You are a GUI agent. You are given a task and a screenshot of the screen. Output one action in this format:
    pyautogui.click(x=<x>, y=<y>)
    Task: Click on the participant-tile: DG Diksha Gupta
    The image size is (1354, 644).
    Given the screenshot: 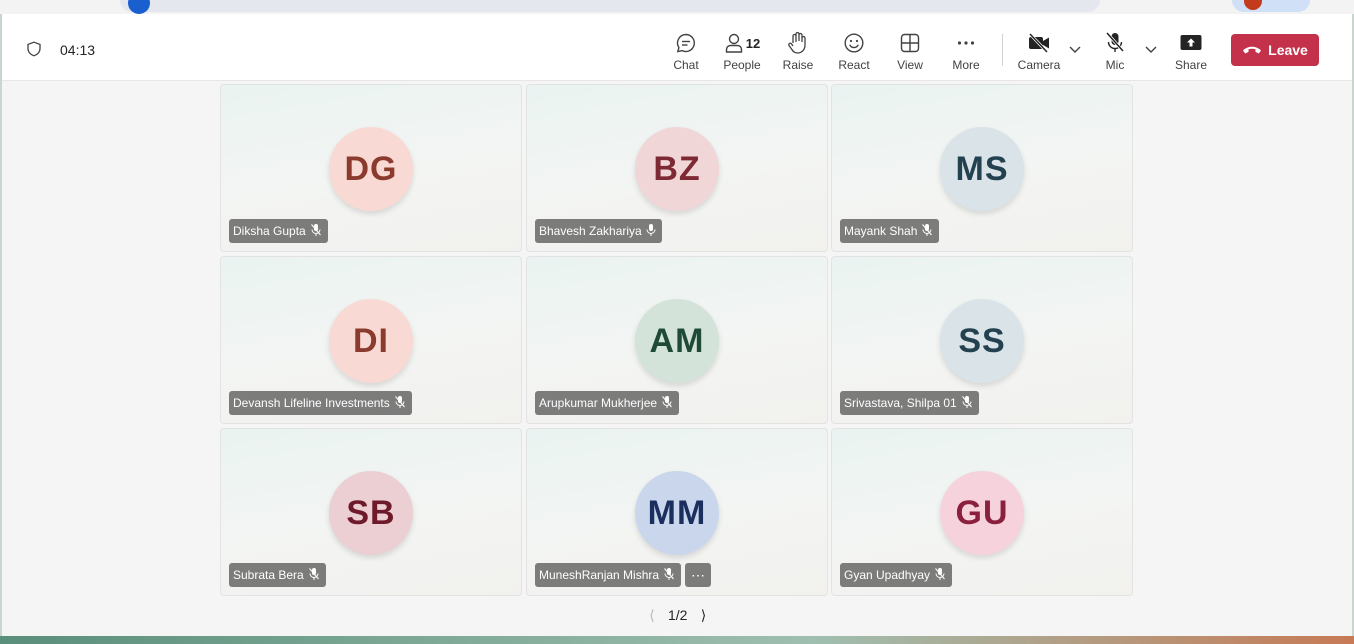 What is the action you would take?
    pyautogui.click(x=371, y=168)
    